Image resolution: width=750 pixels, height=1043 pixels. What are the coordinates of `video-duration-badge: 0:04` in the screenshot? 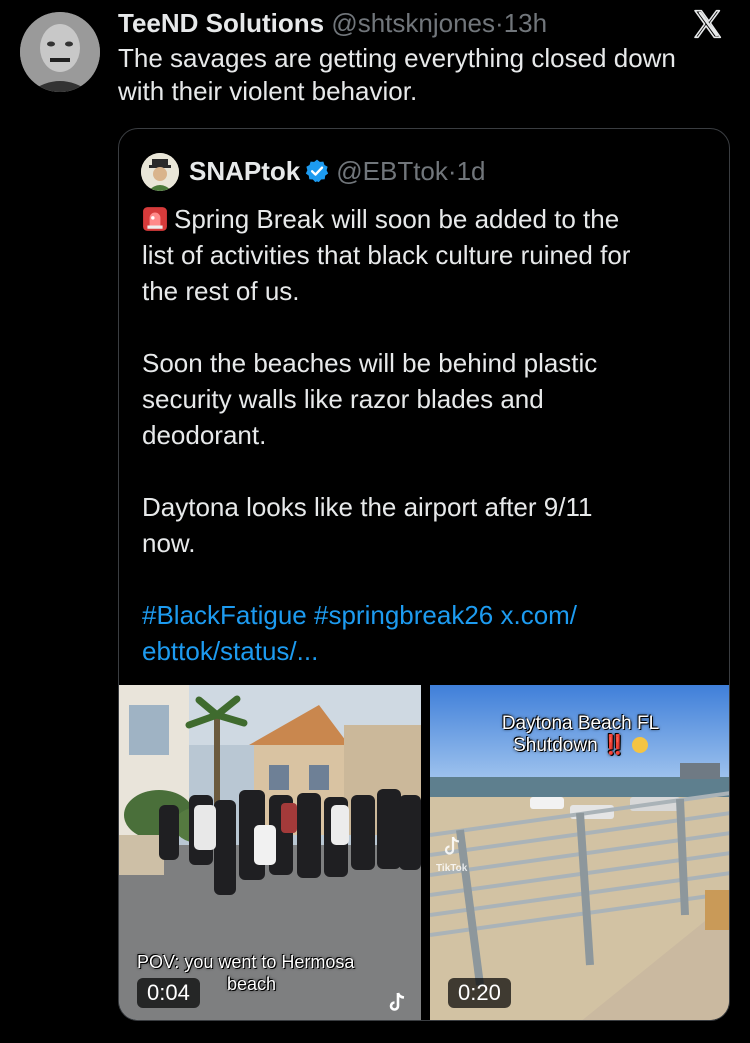 It's located at (168, 993).